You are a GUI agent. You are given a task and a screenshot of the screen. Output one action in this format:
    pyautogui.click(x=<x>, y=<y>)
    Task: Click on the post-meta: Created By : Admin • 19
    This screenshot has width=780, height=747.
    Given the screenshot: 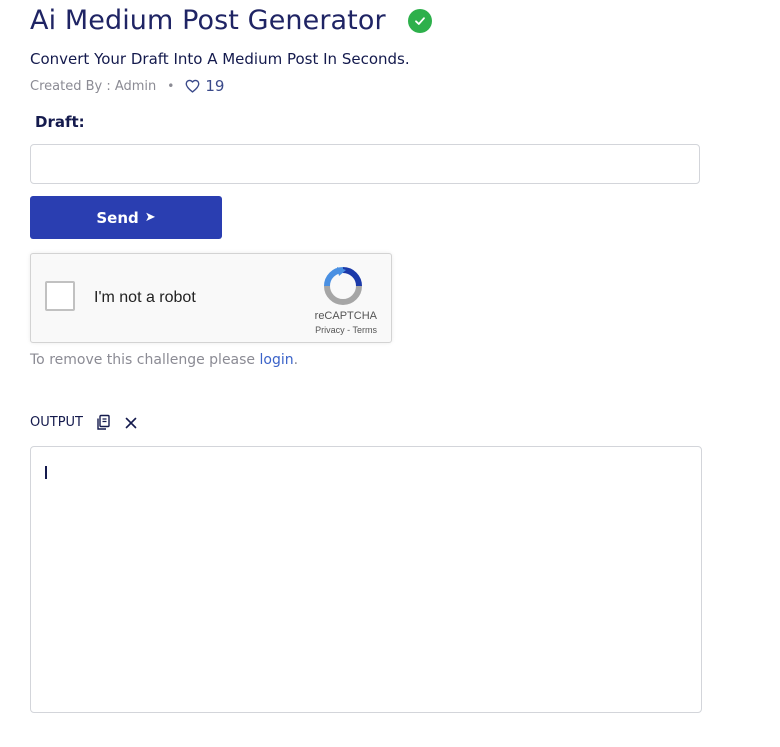 What is the action you would take?
    pyautogui.click(x=127, y=86)
    